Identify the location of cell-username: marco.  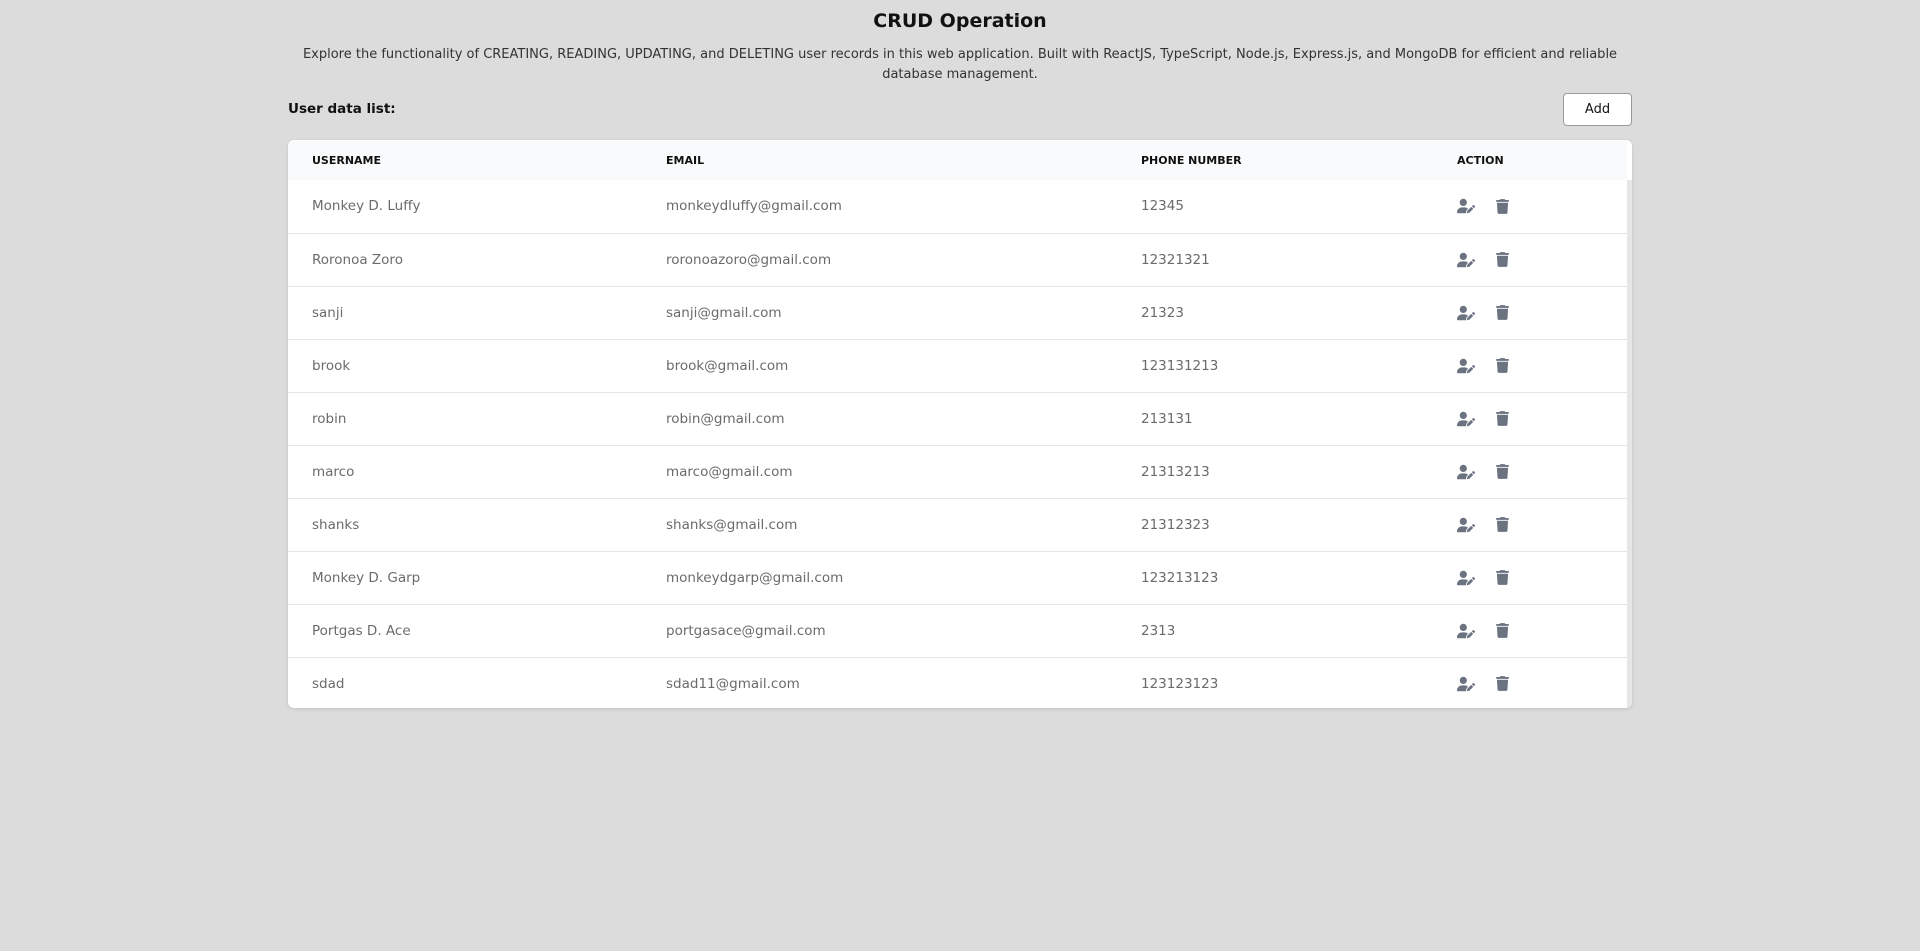
(333, 471).